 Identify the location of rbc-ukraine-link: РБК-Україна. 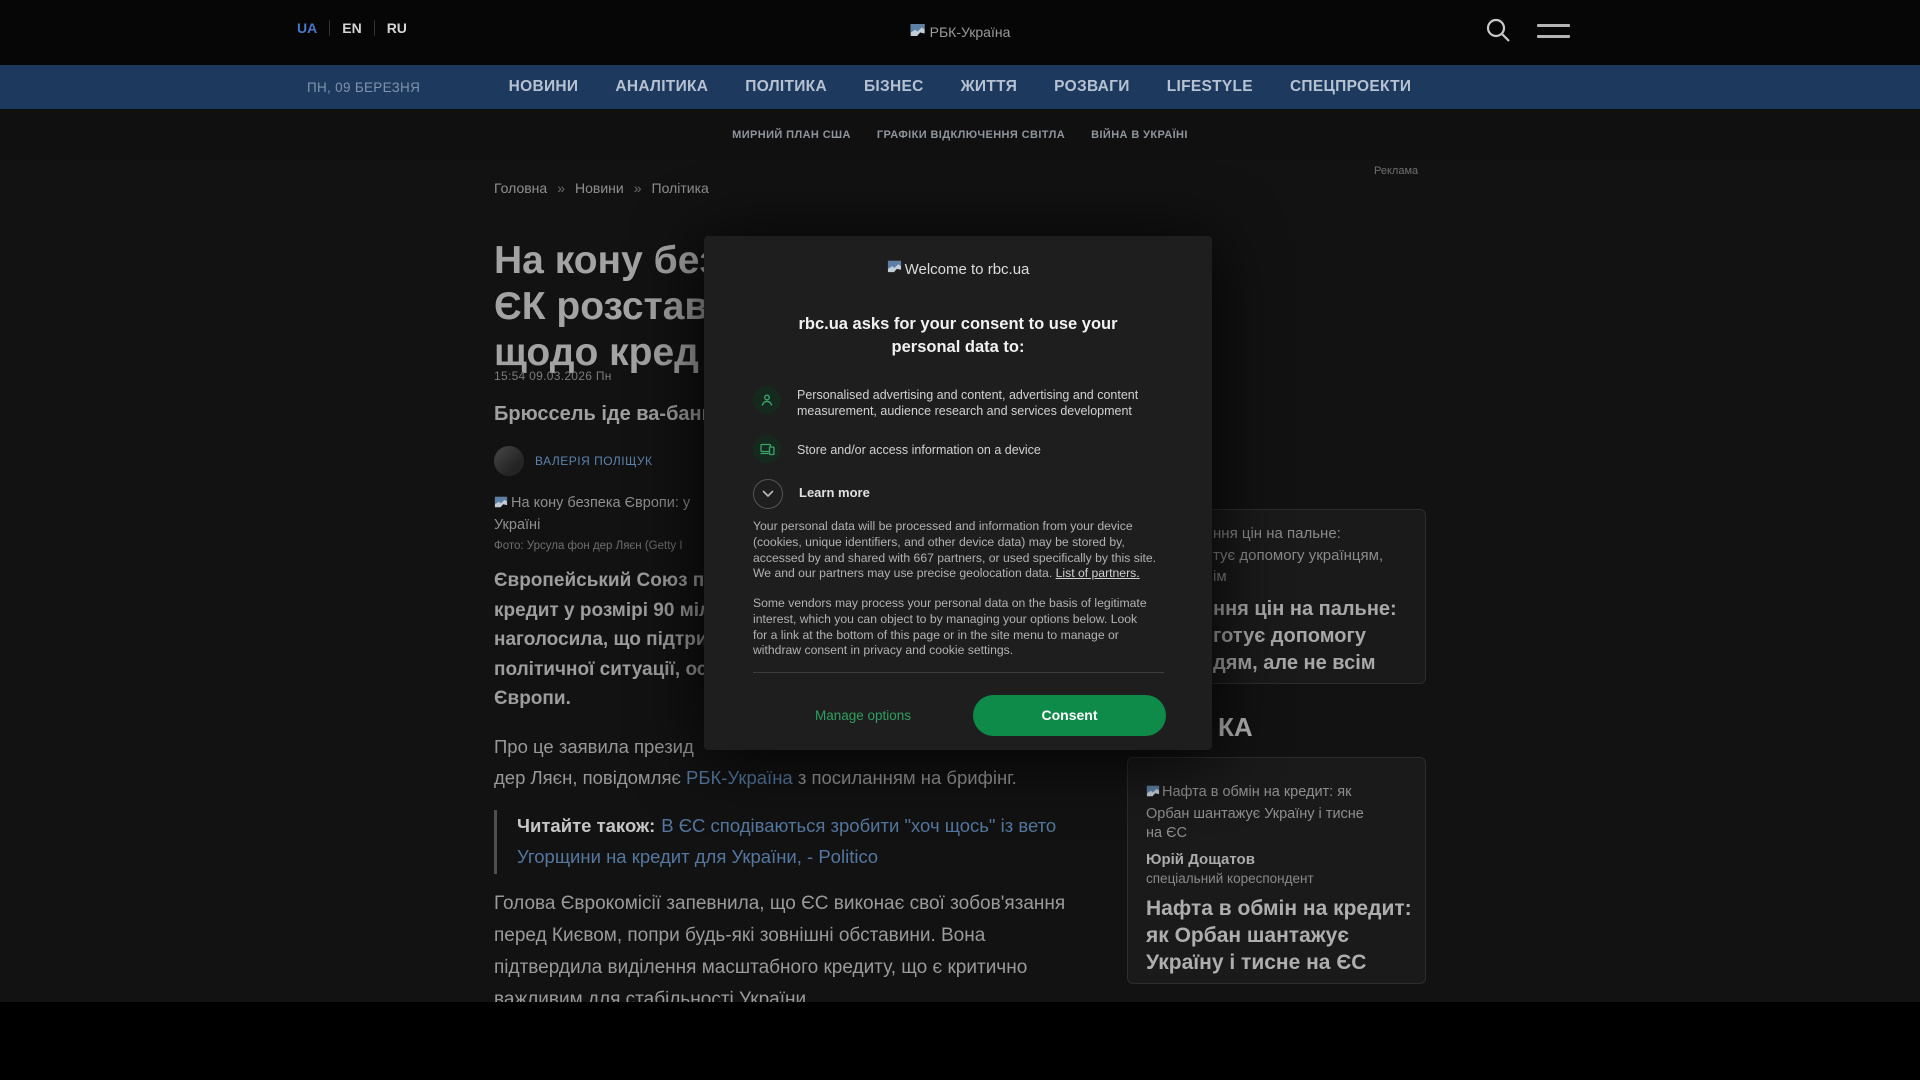
(739, 777).